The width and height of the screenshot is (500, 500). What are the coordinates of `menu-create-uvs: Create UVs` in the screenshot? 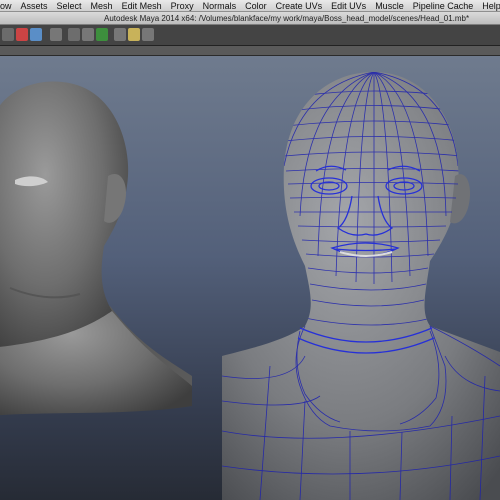 It's located at (299, 6).